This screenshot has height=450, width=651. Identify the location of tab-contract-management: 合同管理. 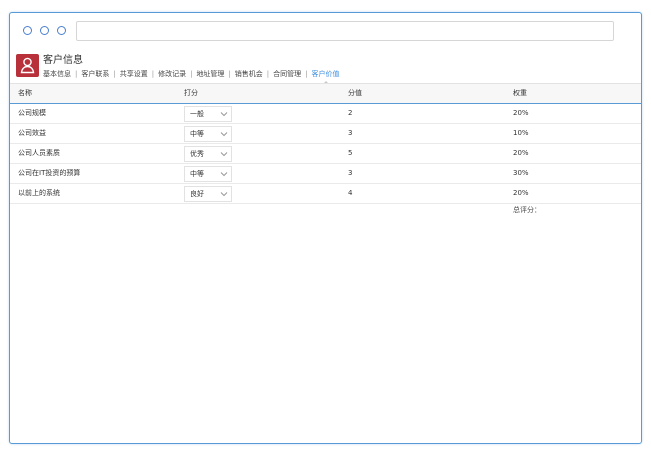
(287, 74).